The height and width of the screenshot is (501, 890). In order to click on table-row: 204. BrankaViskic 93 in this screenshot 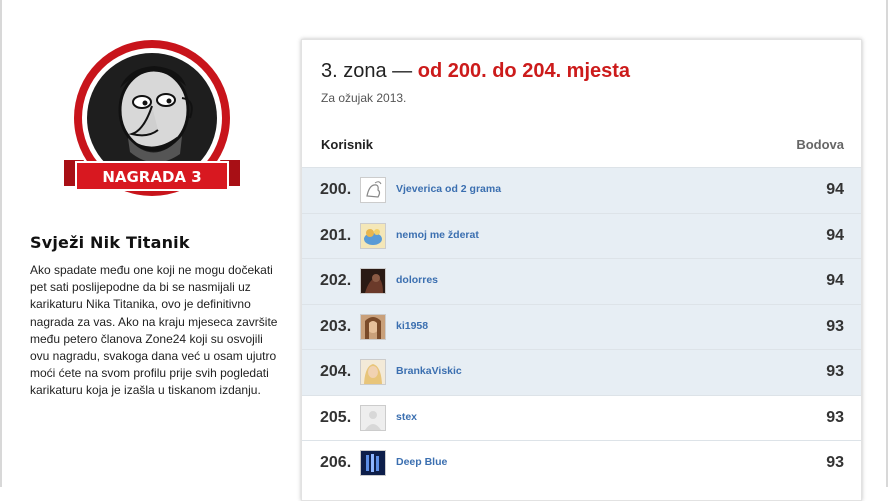, I will do `click(581, 372)`.